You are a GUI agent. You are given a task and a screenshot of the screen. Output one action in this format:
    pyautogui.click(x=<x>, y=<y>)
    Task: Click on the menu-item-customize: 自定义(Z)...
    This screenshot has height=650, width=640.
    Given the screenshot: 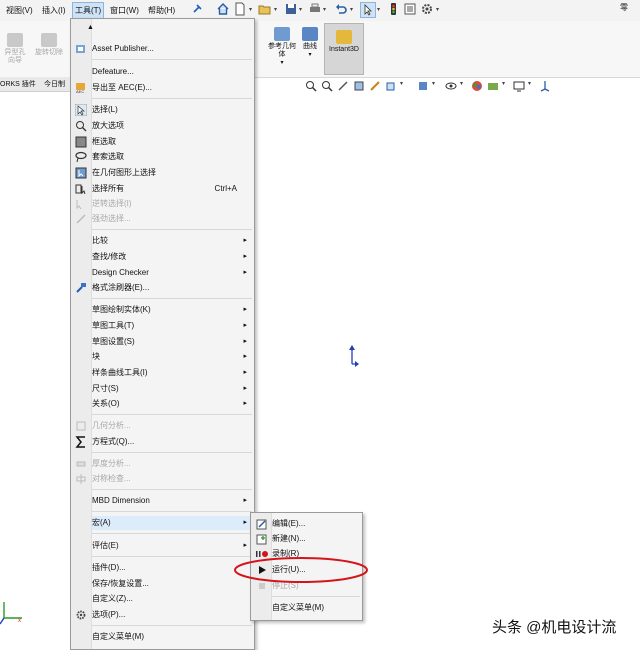 What is the action you would take?
    pyautogui.click(x=172, y=599)
    